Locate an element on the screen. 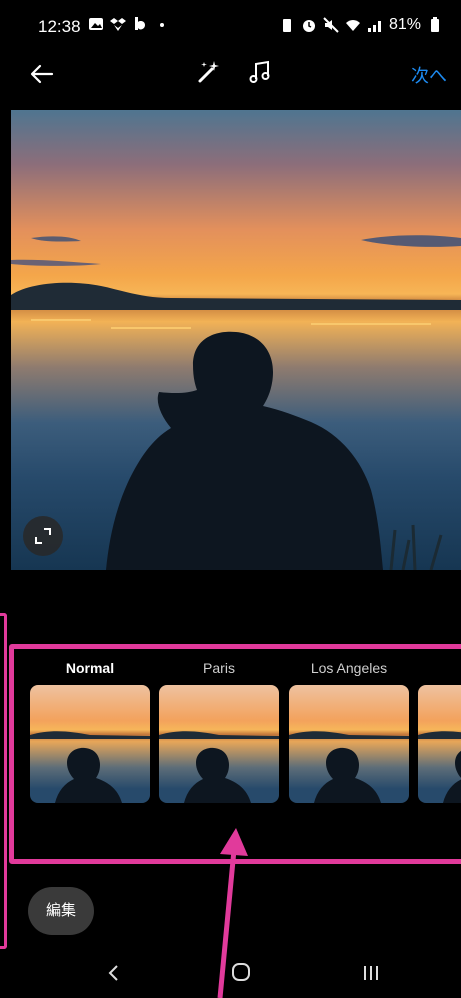 The width and height of the screenshot is (461, 998). signal-icon is located at coordinates (375, 25).